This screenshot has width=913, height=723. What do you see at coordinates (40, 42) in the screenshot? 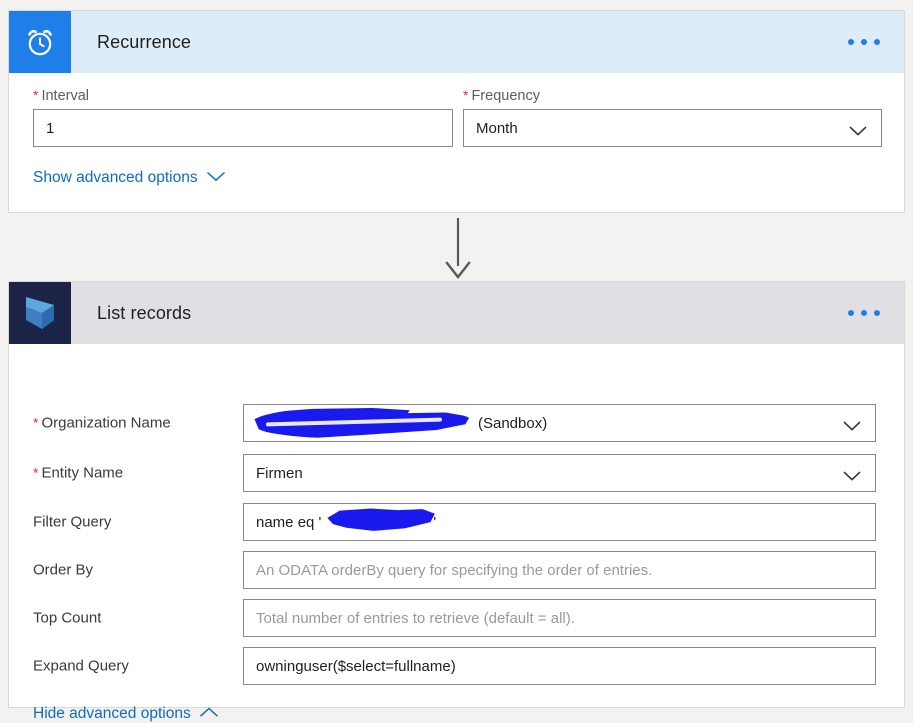
I see `alarm-clock-icon` at bounding box center [40, 42].